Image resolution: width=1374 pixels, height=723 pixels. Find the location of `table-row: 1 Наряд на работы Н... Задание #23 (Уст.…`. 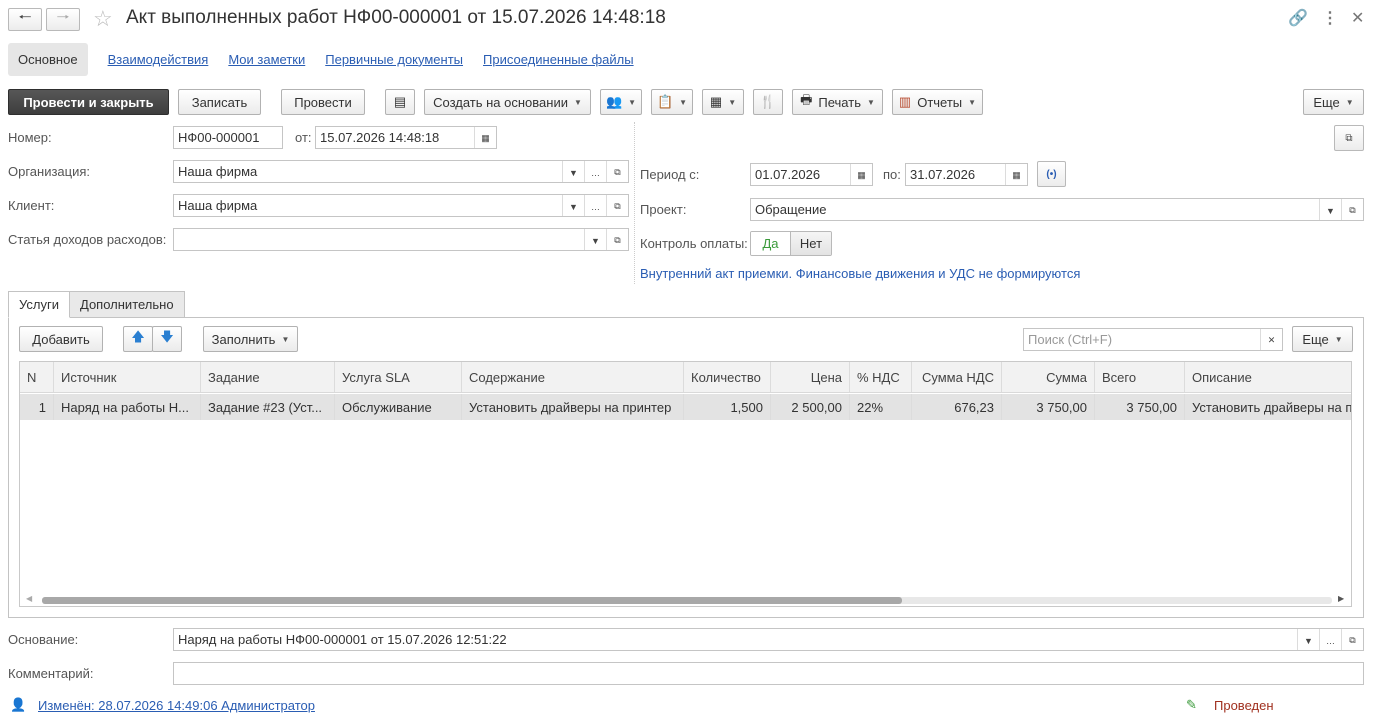

table-row: 1 Наряд на работы Н... Задание #23 (Уст.… is located at coordinates (685, 407).